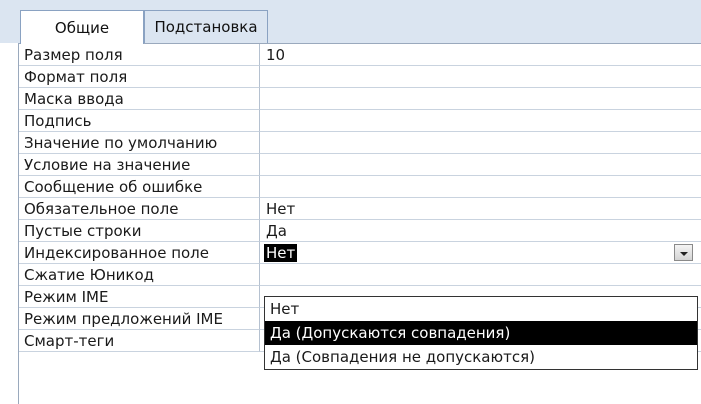 This screenshot has width=701, height=404. I want to click on property-label: Размер поля, so click(139, 55).